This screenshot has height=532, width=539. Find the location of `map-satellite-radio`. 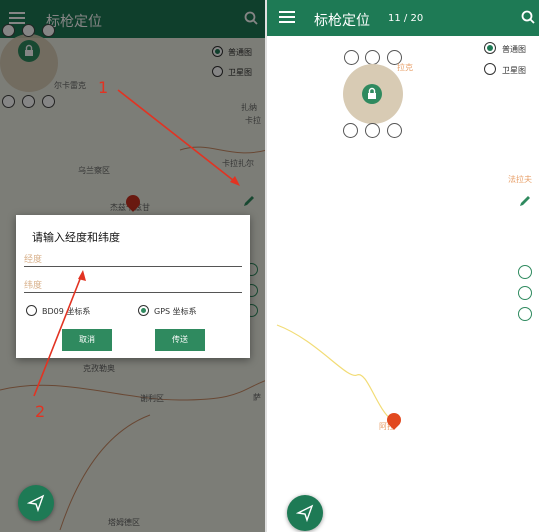

map-satellite-radio is located at coordinates (490, 69).